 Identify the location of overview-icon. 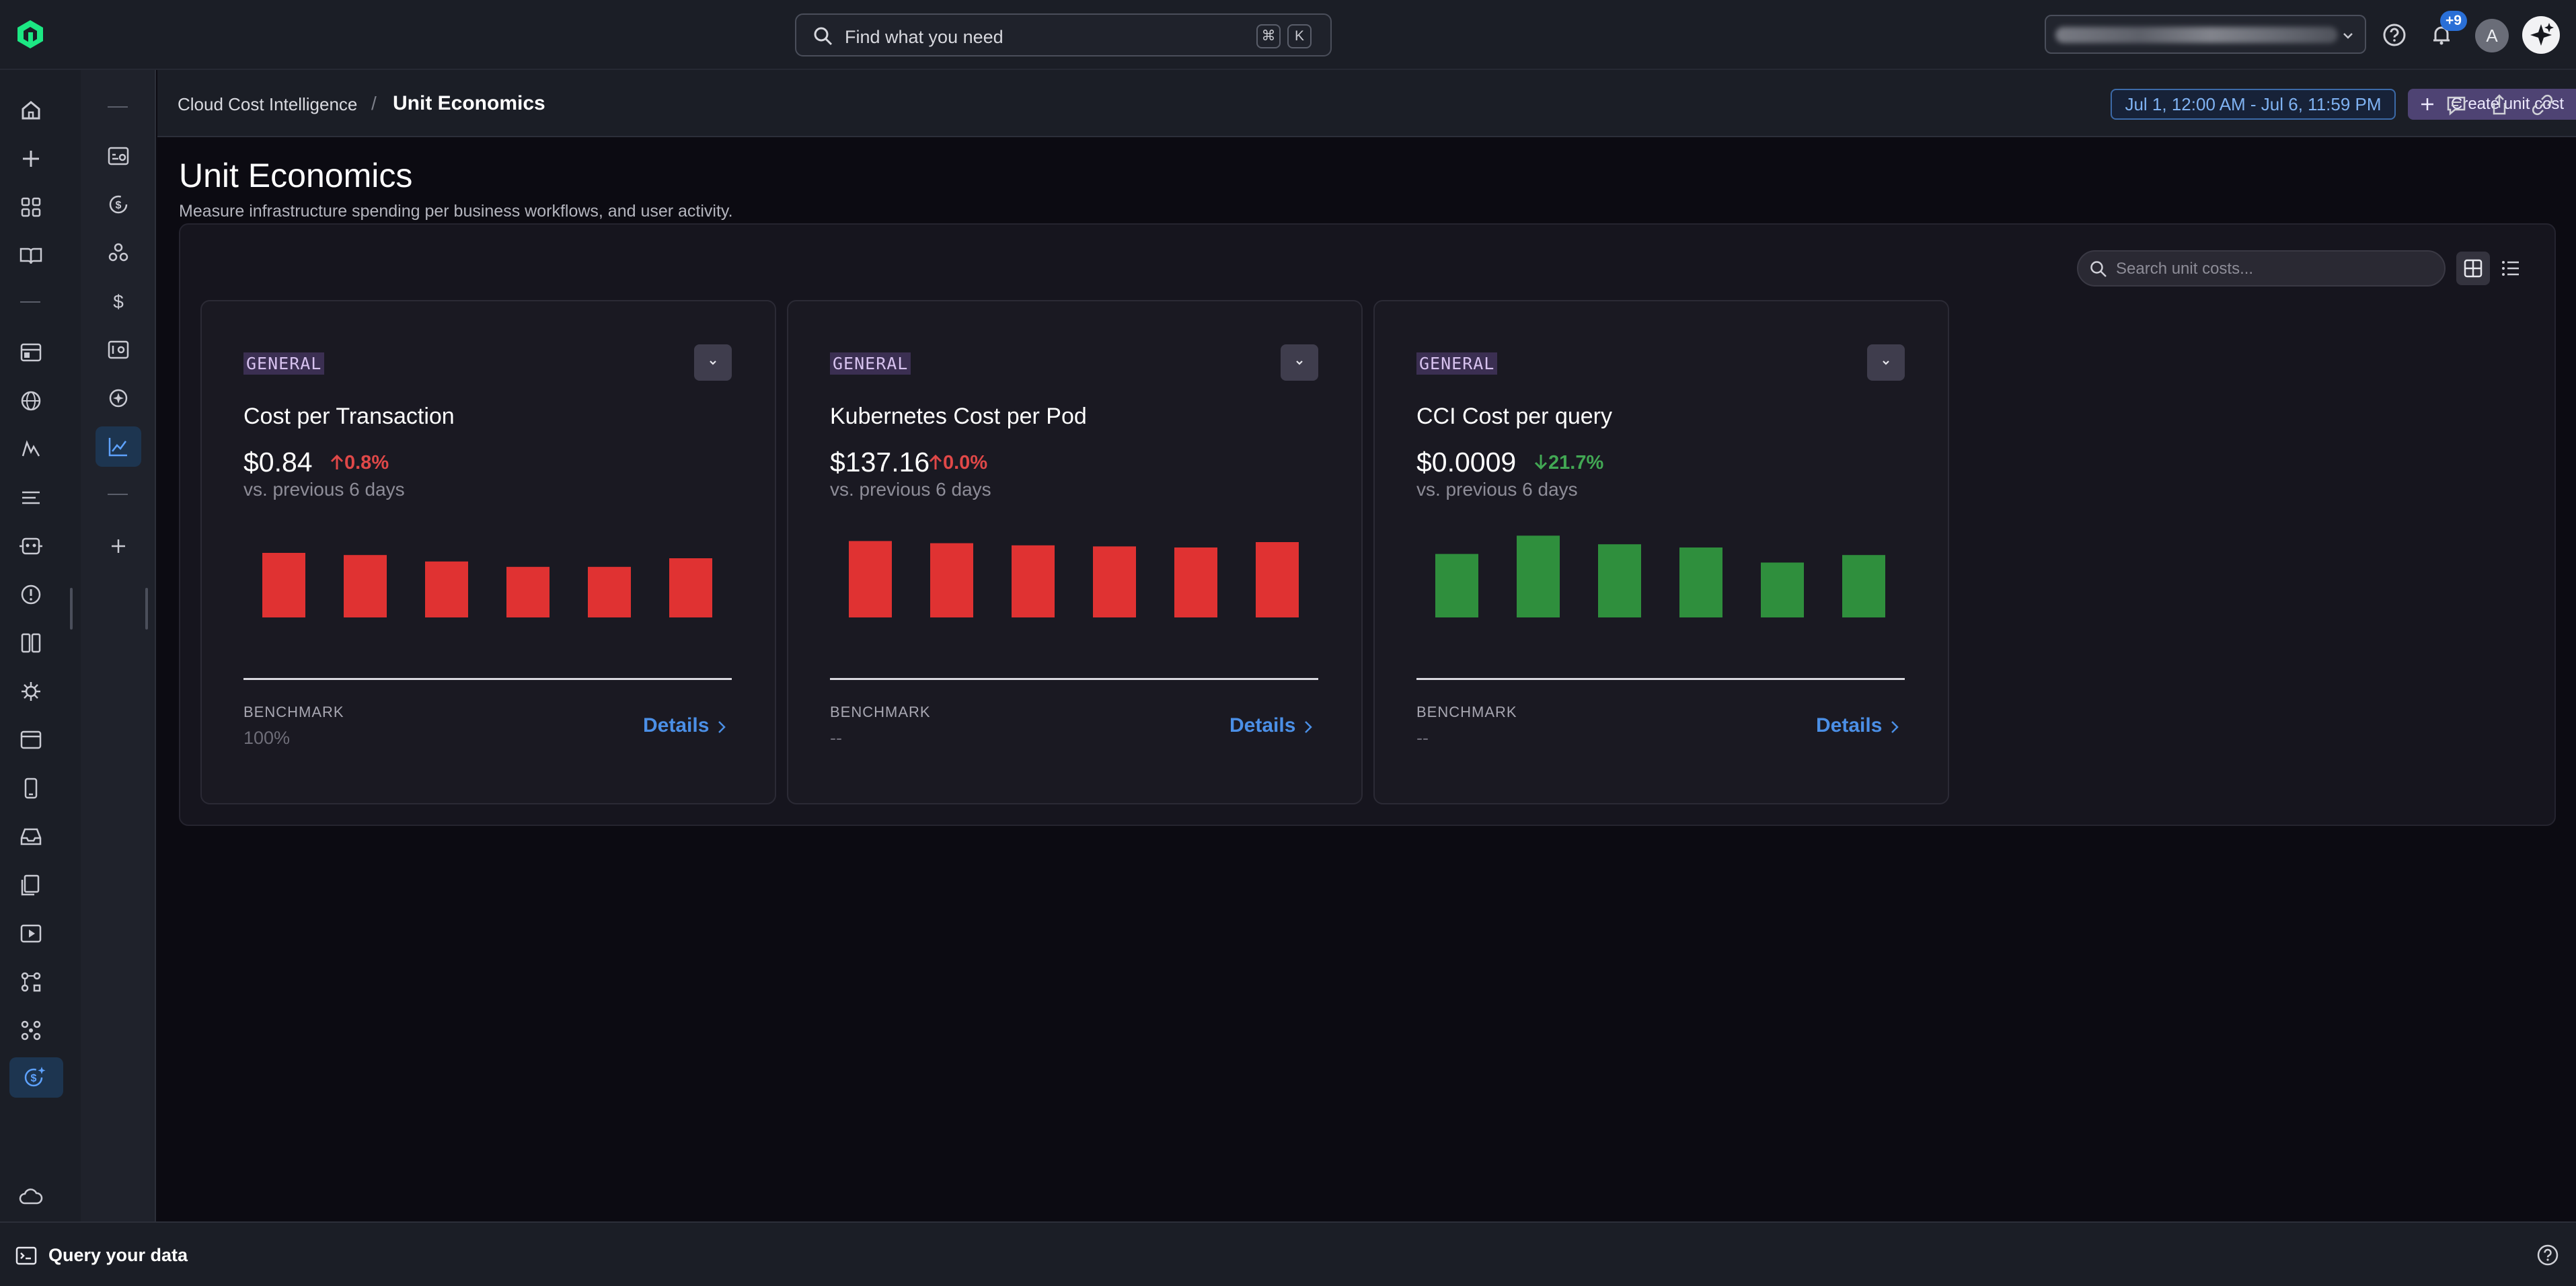
(118, 156).